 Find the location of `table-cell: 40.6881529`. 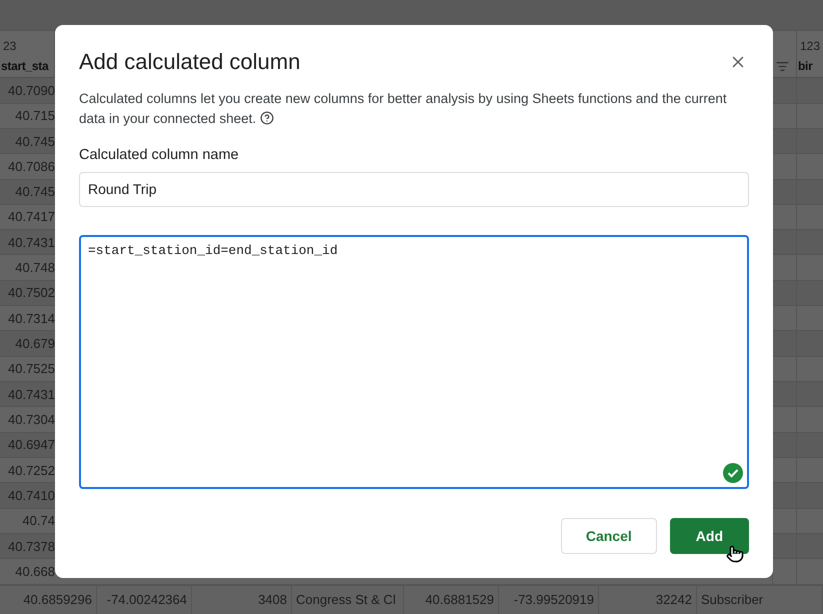

table-cell: 40.6881529 is located at coordinates (451, 600).